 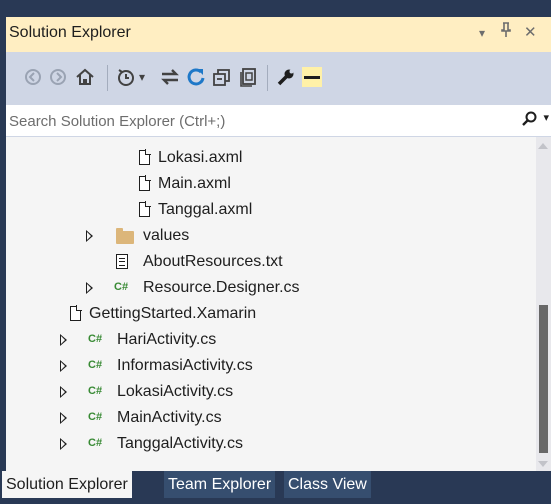 What do you see at coordinates (543, 304) in the screenshot?
I see `vertical-scrollbar` at bounding box center [543, 304].